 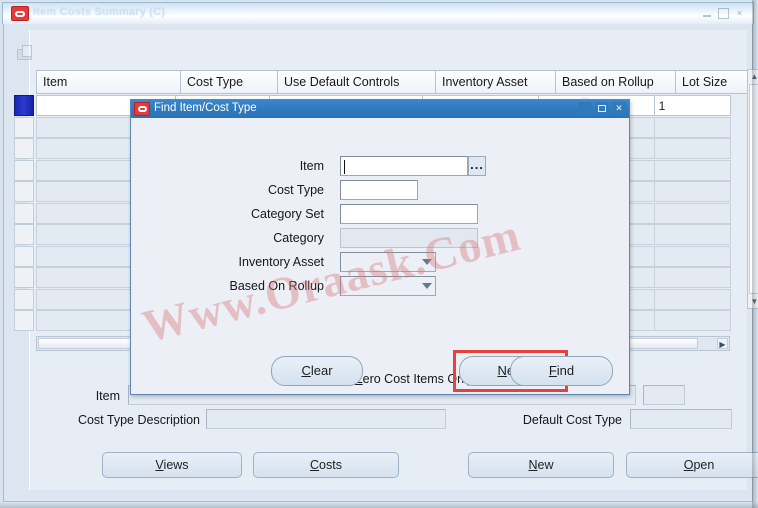 I want to click on dialog-field-label: Cost Type, so click(x=295, y=190).